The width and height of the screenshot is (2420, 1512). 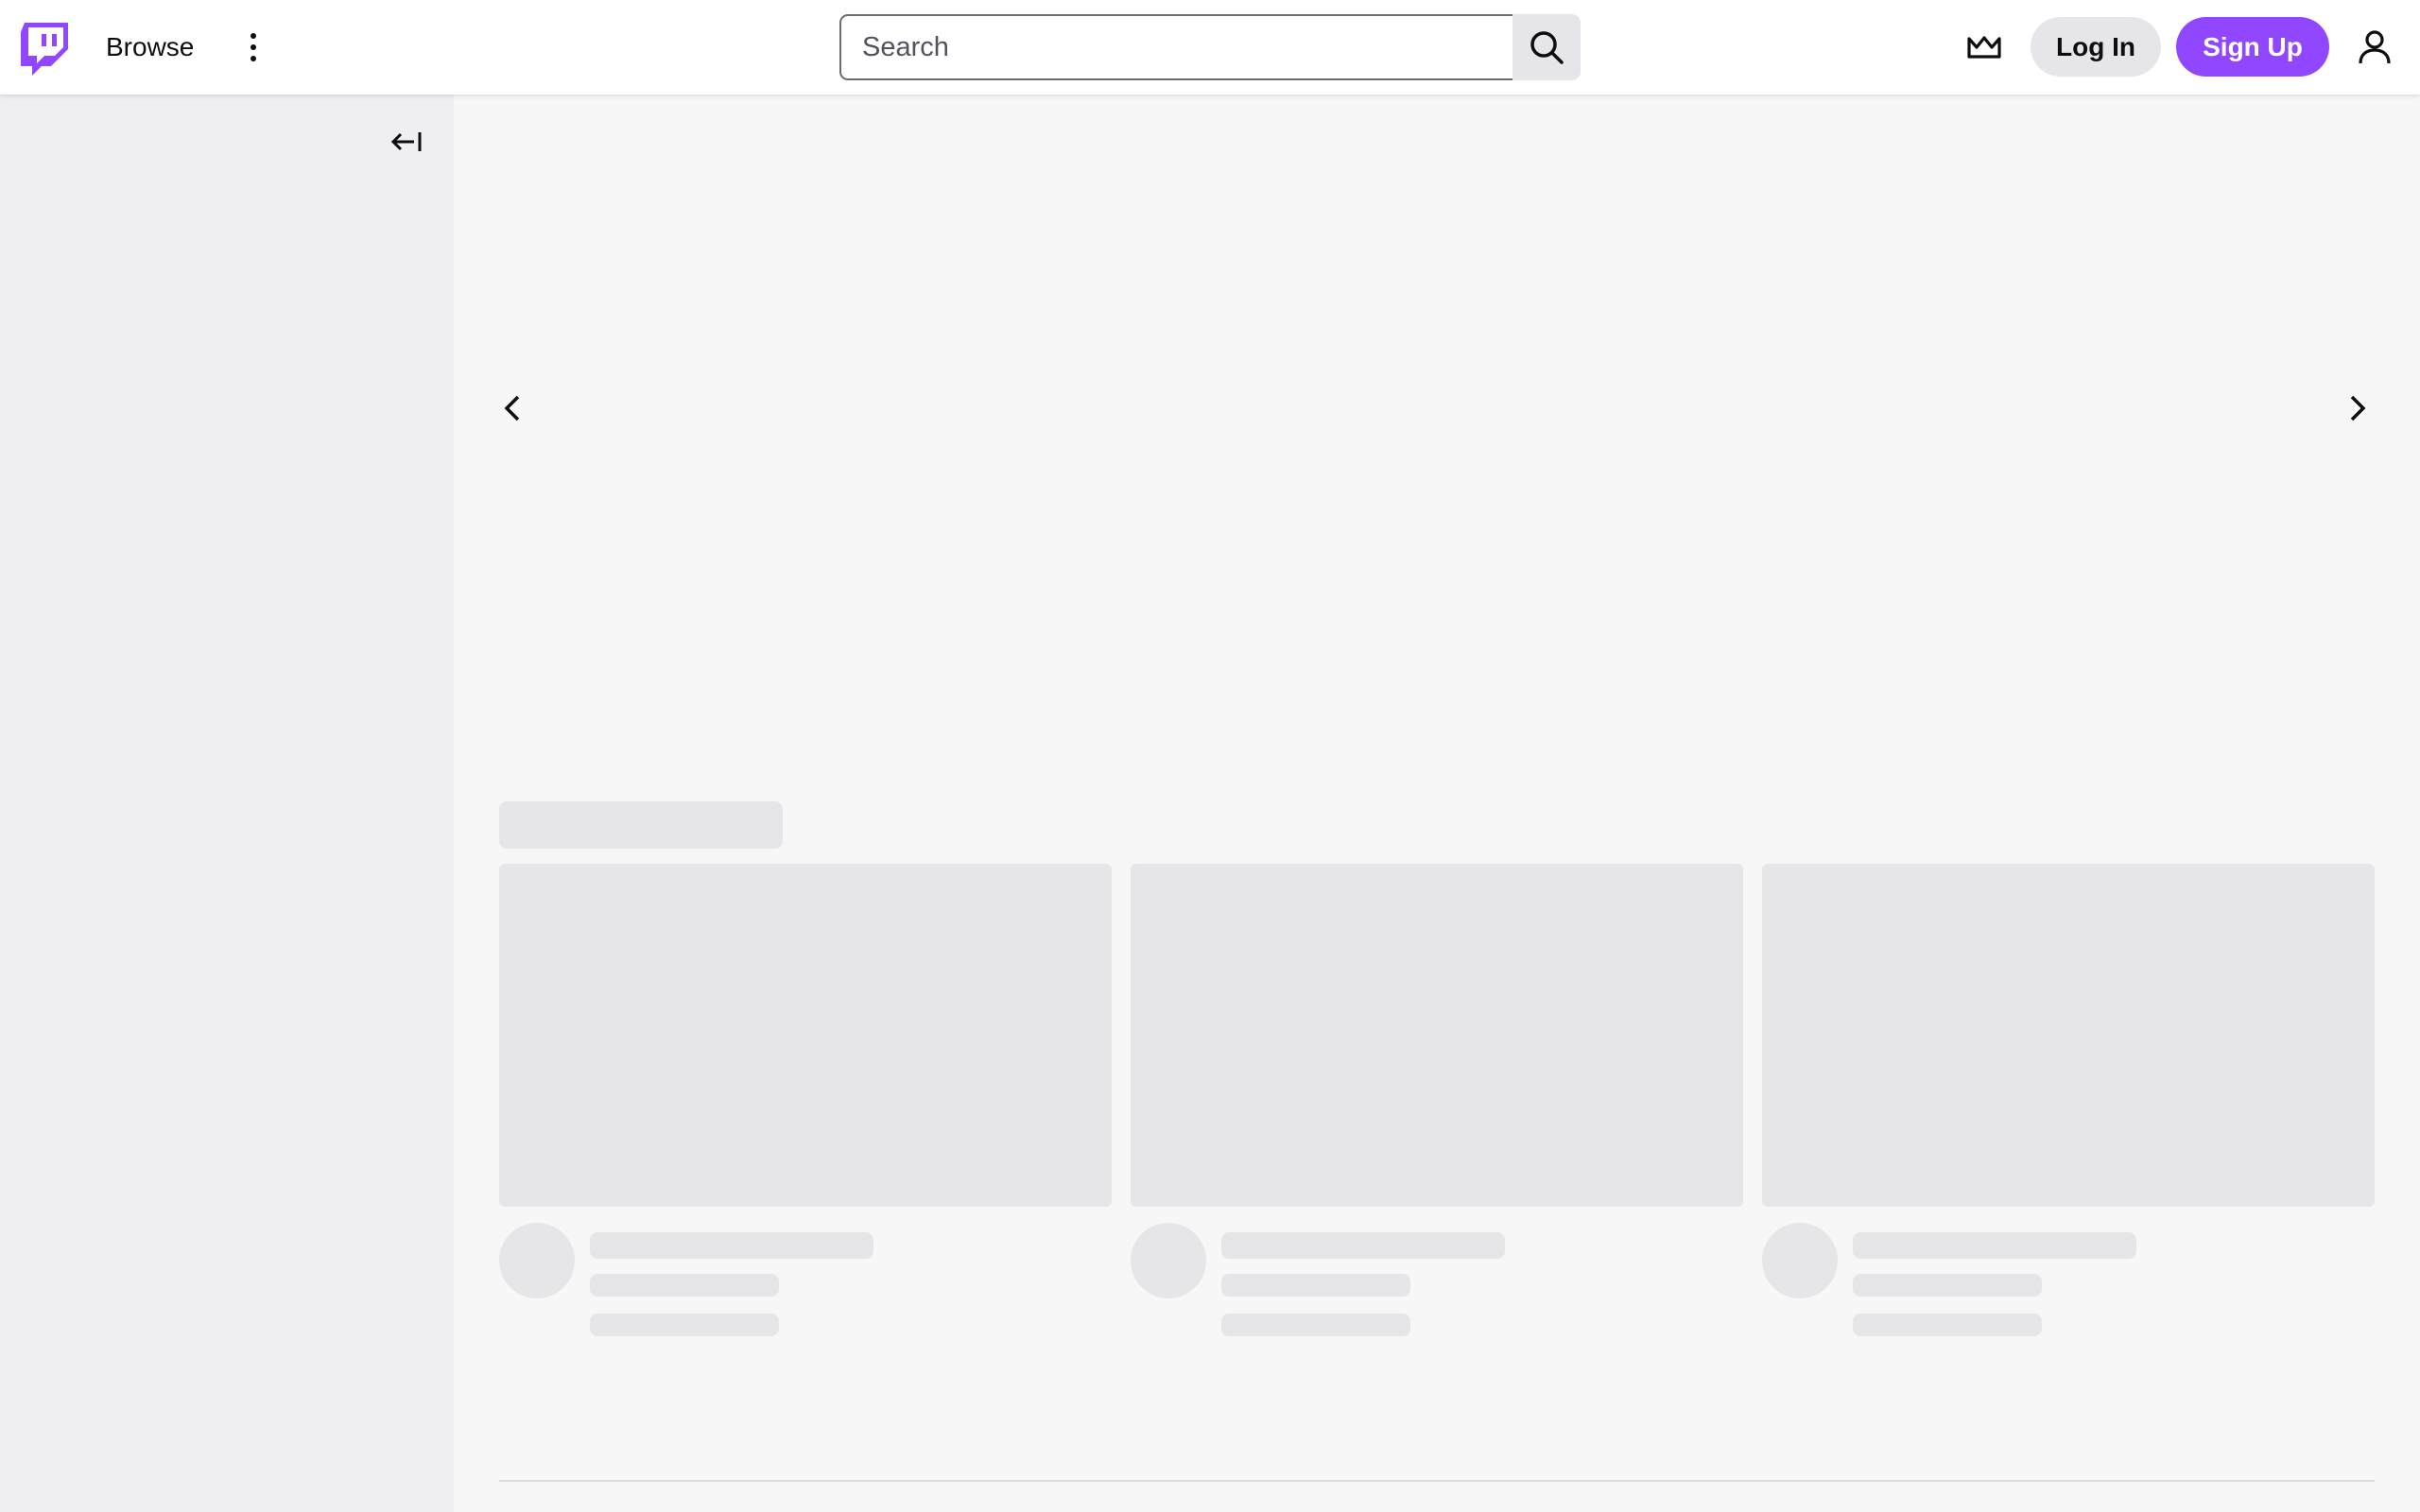 I want to click on twitch-logo-icon, so click(x=44, y=49).